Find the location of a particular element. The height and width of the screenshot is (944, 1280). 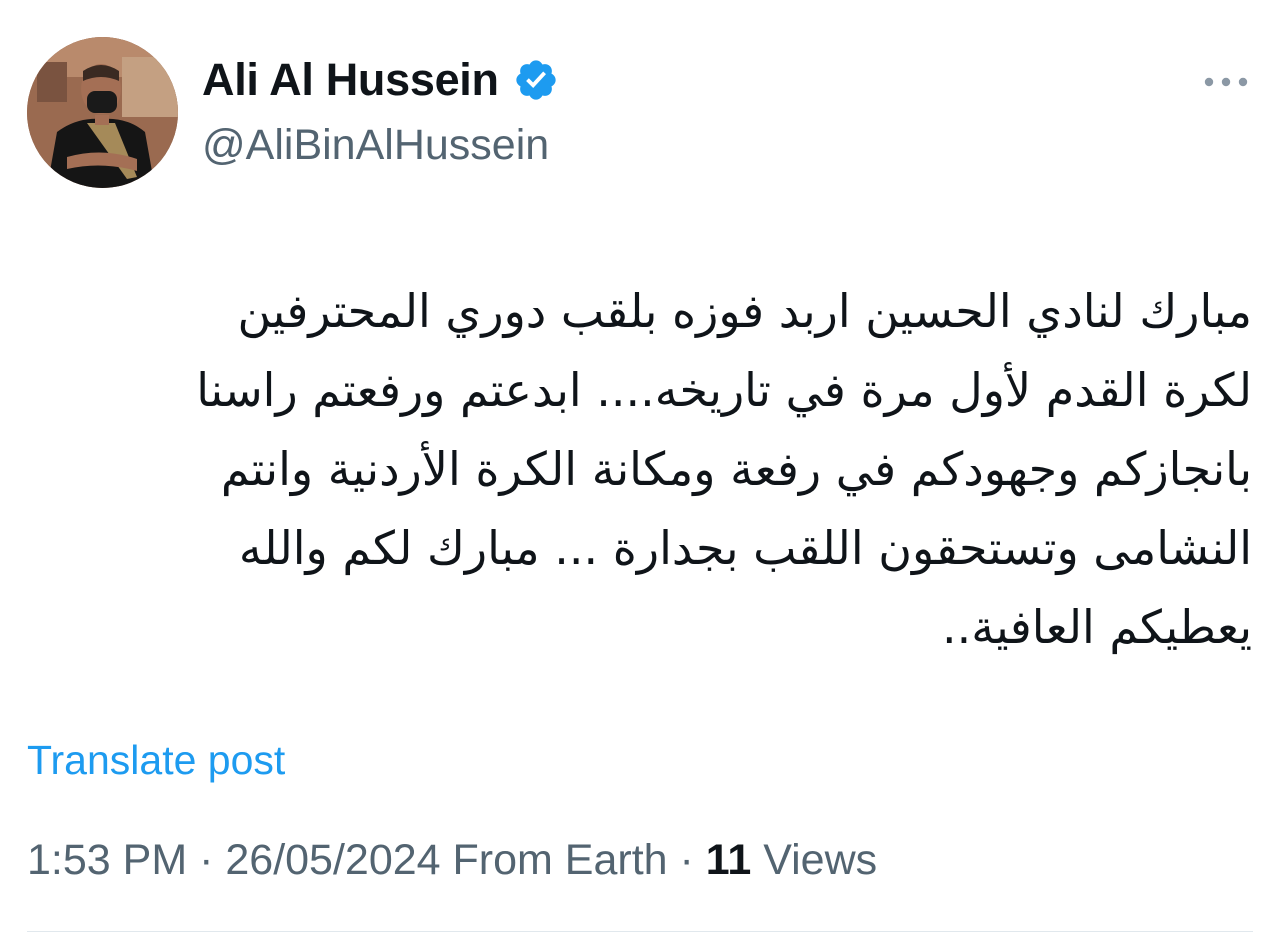

author-display-name: Ali Al Hussein is located at coordinates (350, 80).